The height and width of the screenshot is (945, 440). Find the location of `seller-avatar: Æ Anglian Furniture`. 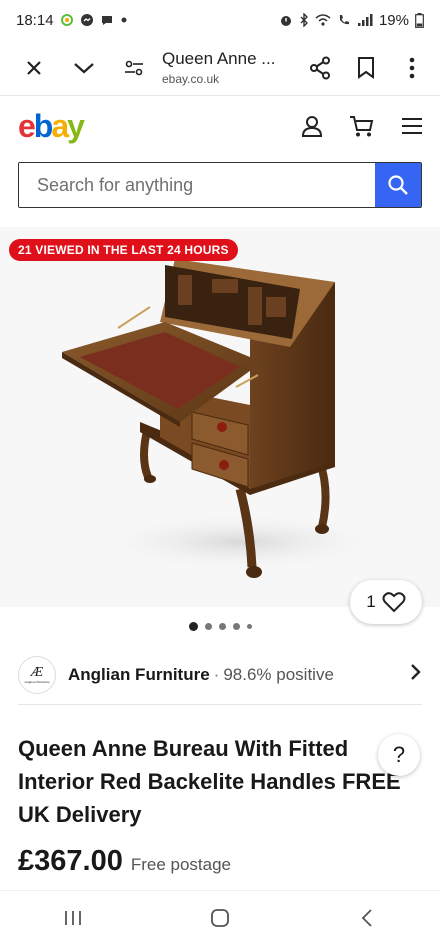

seller-avatar: Æ Anglian Furniture is located at coordinates (37, 674).